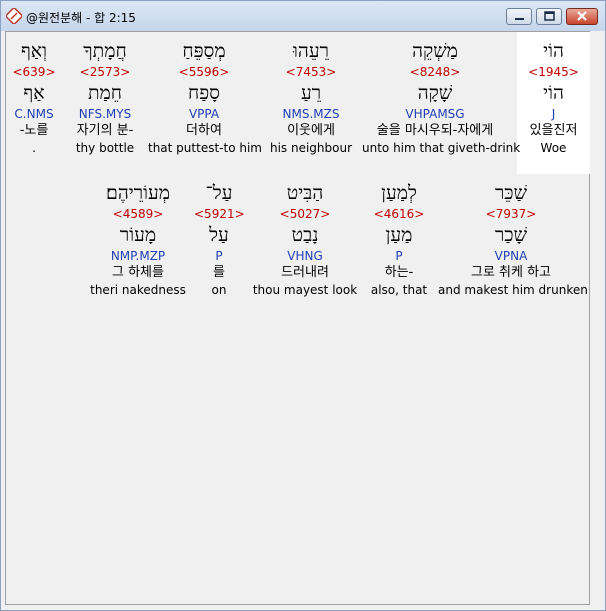 The image size is (606, 611). I want to click on word-block: הוֹי <1945> הוֹי J 있을진저 Woe, so click(553, 97).